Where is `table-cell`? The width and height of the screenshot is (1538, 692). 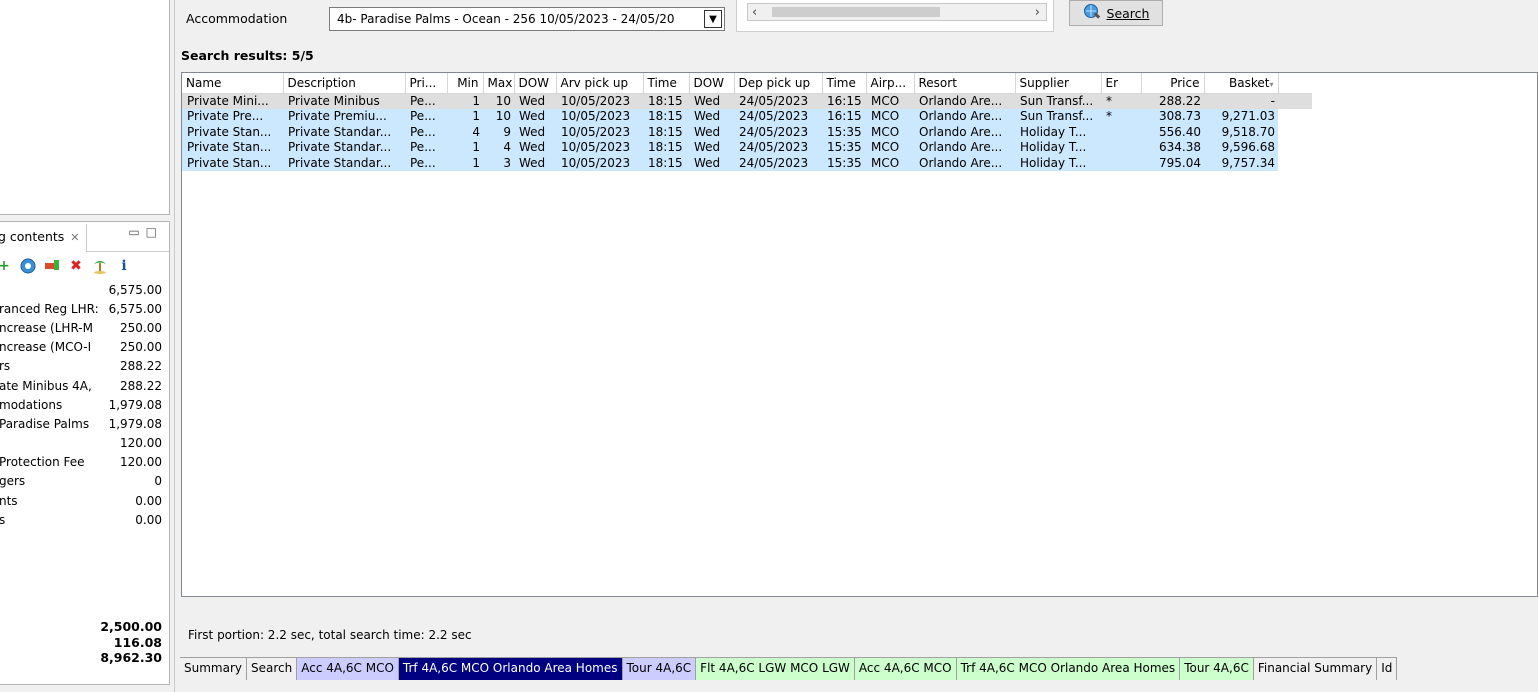 table-cell is located at coordinates (1121, 132).